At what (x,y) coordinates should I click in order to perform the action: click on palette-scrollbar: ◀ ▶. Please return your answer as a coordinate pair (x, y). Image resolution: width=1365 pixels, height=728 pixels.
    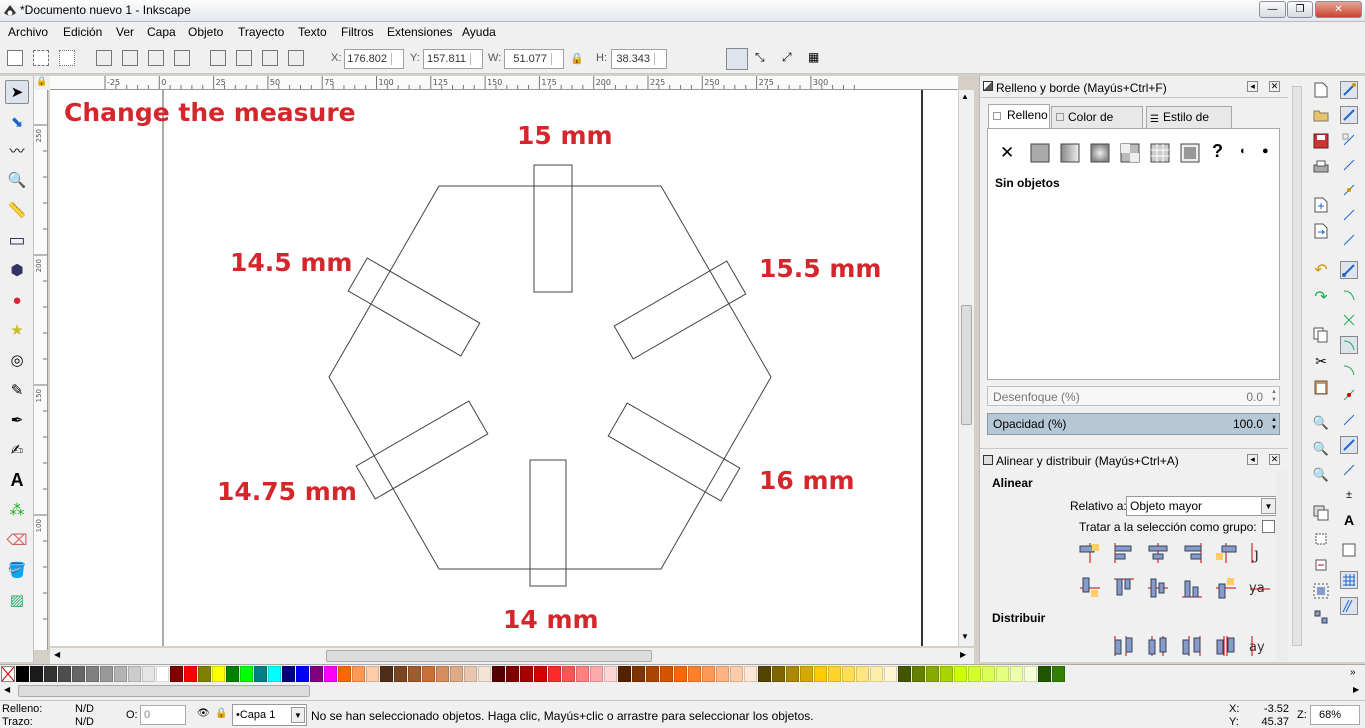
    Looking at the image, I should click on (682, 691).